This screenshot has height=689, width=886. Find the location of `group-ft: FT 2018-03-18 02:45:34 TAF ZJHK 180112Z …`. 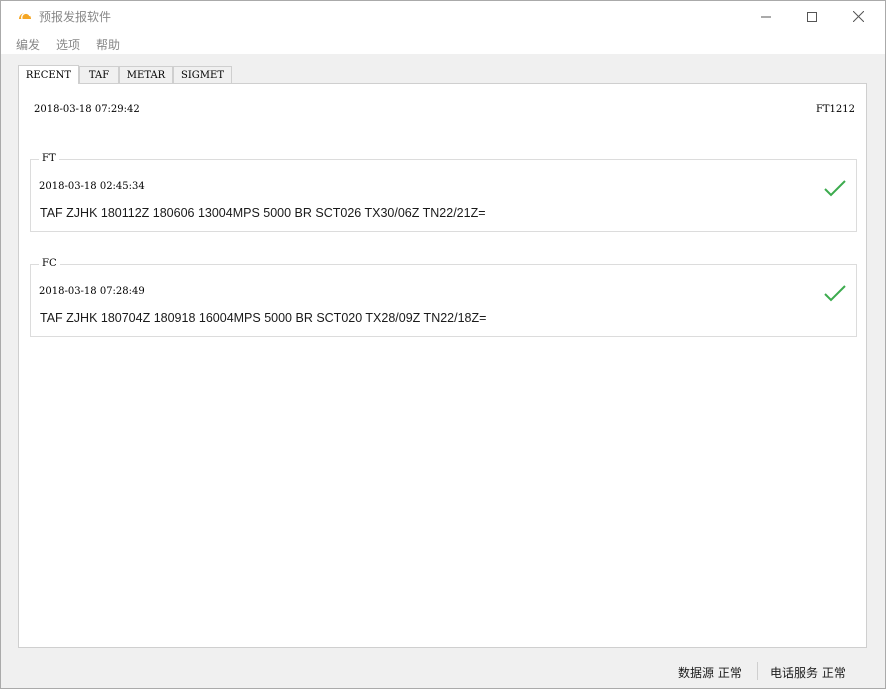

group-ft: FT 2018-03-18 02:45:34 TAF ZJHK 180112Z … is located at coordinates (443, 192).